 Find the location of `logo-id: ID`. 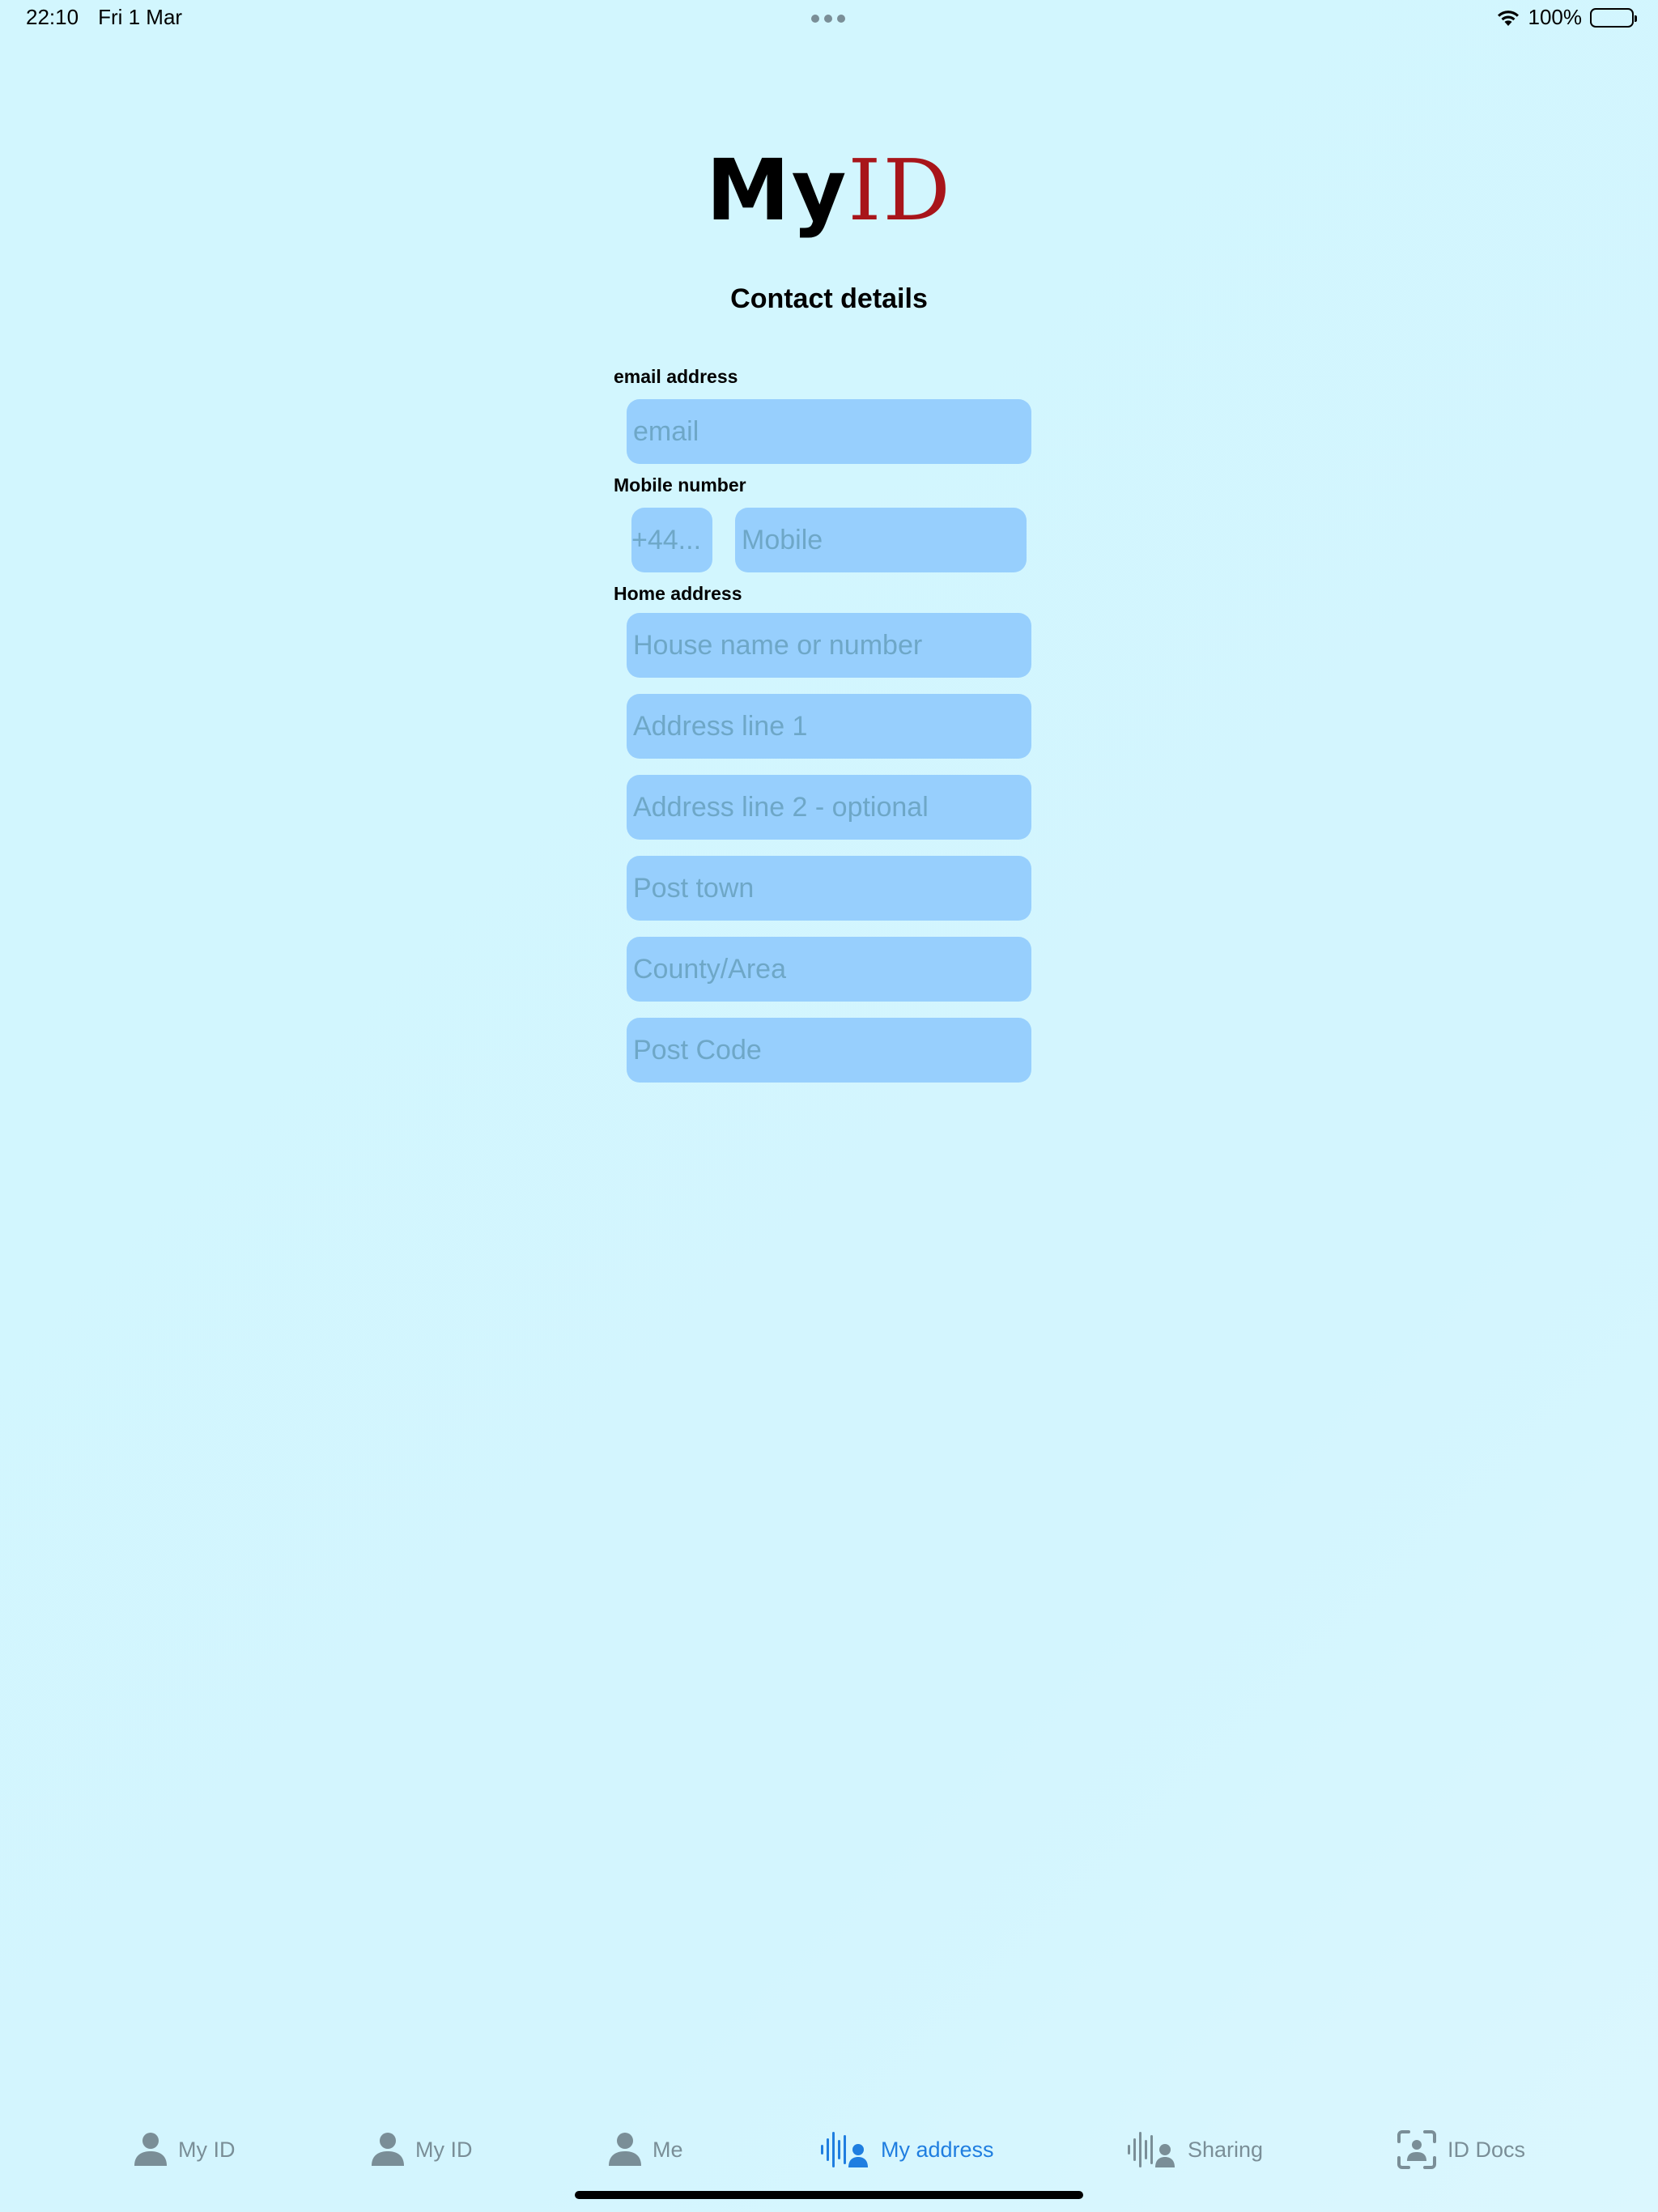

logo-id: ID is located at coordinates (900, 190).